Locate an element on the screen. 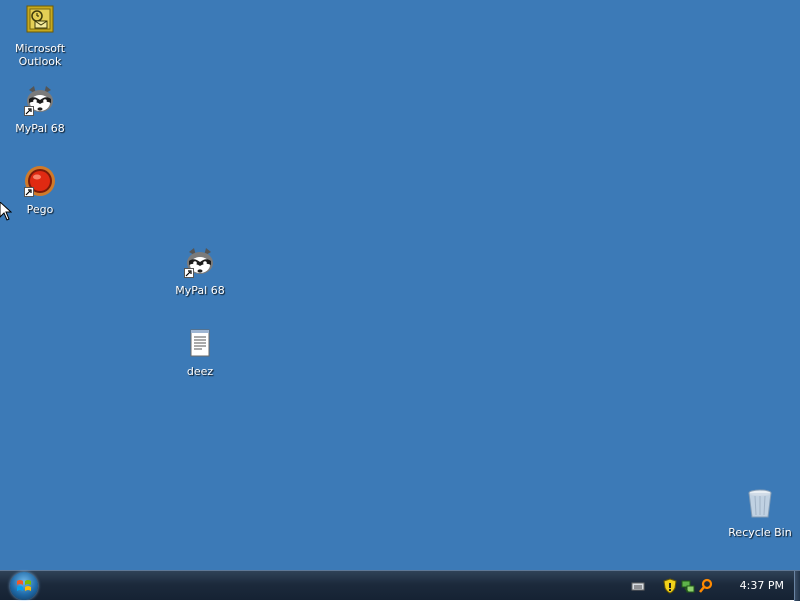  desktop-icon-label: Pego is located at coordinates (40, 209).